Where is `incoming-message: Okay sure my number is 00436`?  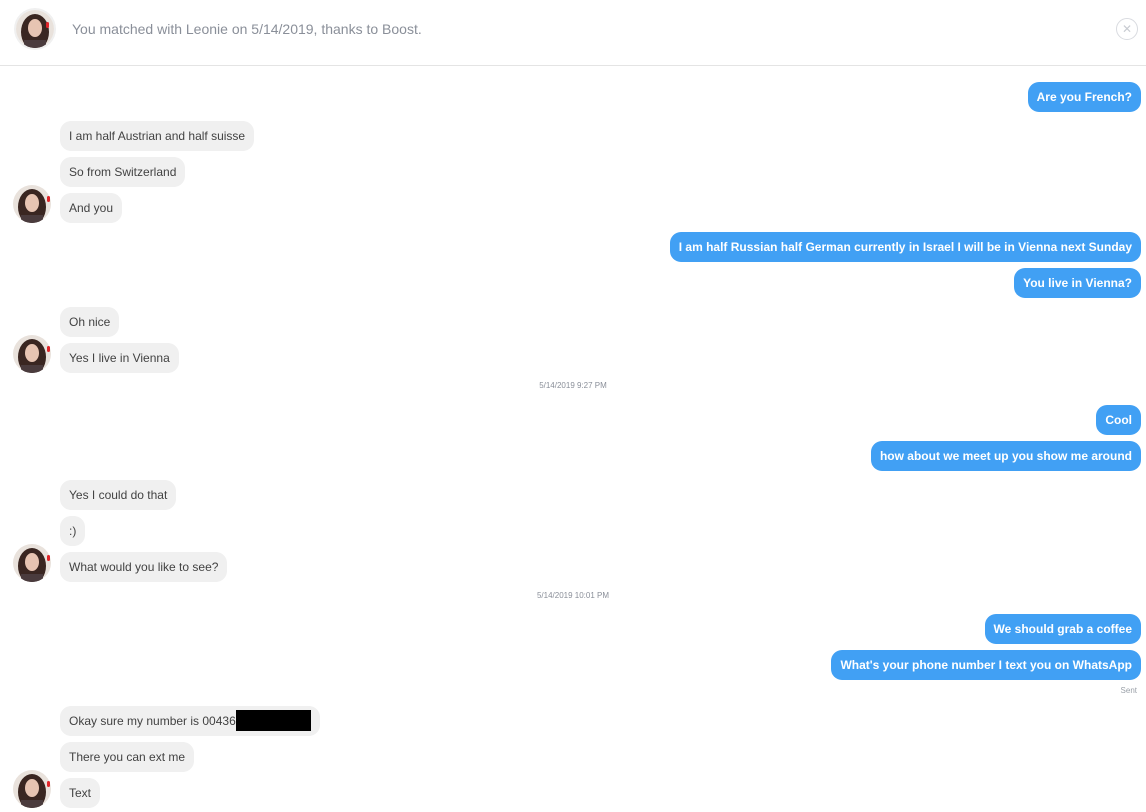
incoming-message: Okay sure my number is 00436 is located at coordinates (190, 721).